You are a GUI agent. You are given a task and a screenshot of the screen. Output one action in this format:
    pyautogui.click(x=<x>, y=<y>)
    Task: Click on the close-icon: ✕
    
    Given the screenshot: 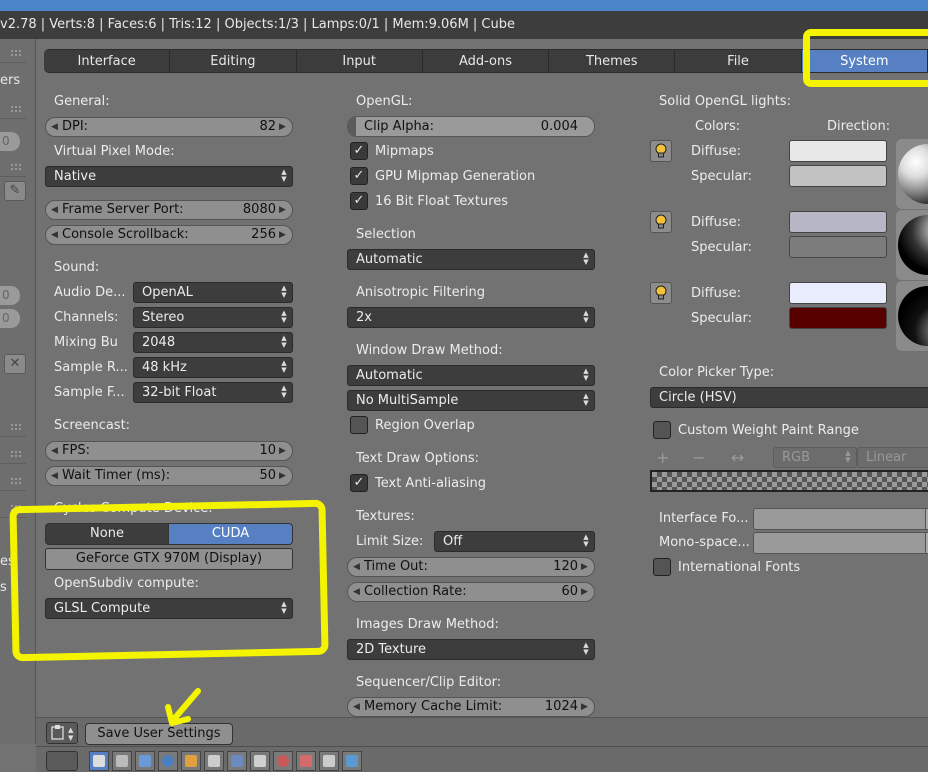 What is the action you would take?
    pyautogui.click(x=15, y=364)
    